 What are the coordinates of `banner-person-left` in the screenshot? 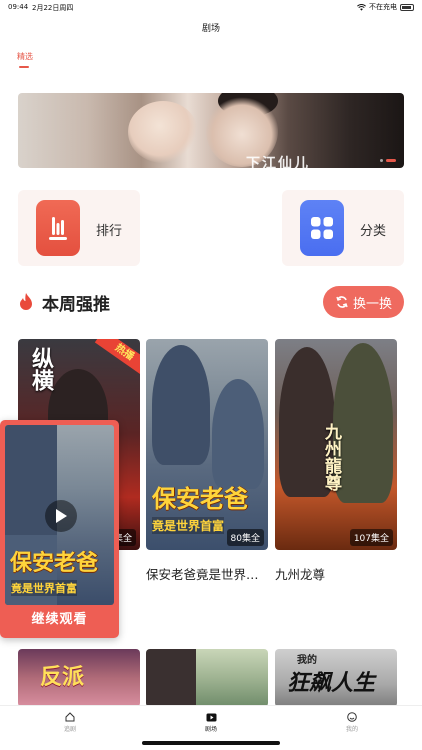 It's located at (163, 132).